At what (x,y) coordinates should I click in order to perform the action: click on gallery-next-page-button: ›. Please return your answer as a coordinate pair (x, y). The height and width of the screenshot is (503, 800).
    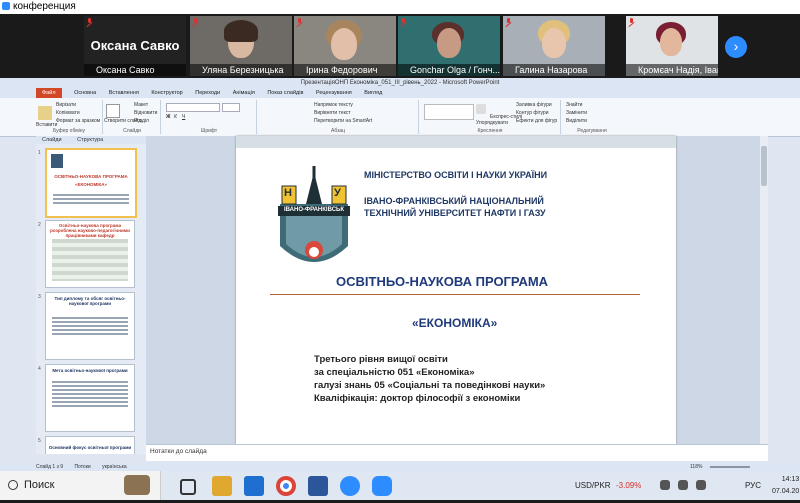
    Looking at the image, I should click on (736, 47).